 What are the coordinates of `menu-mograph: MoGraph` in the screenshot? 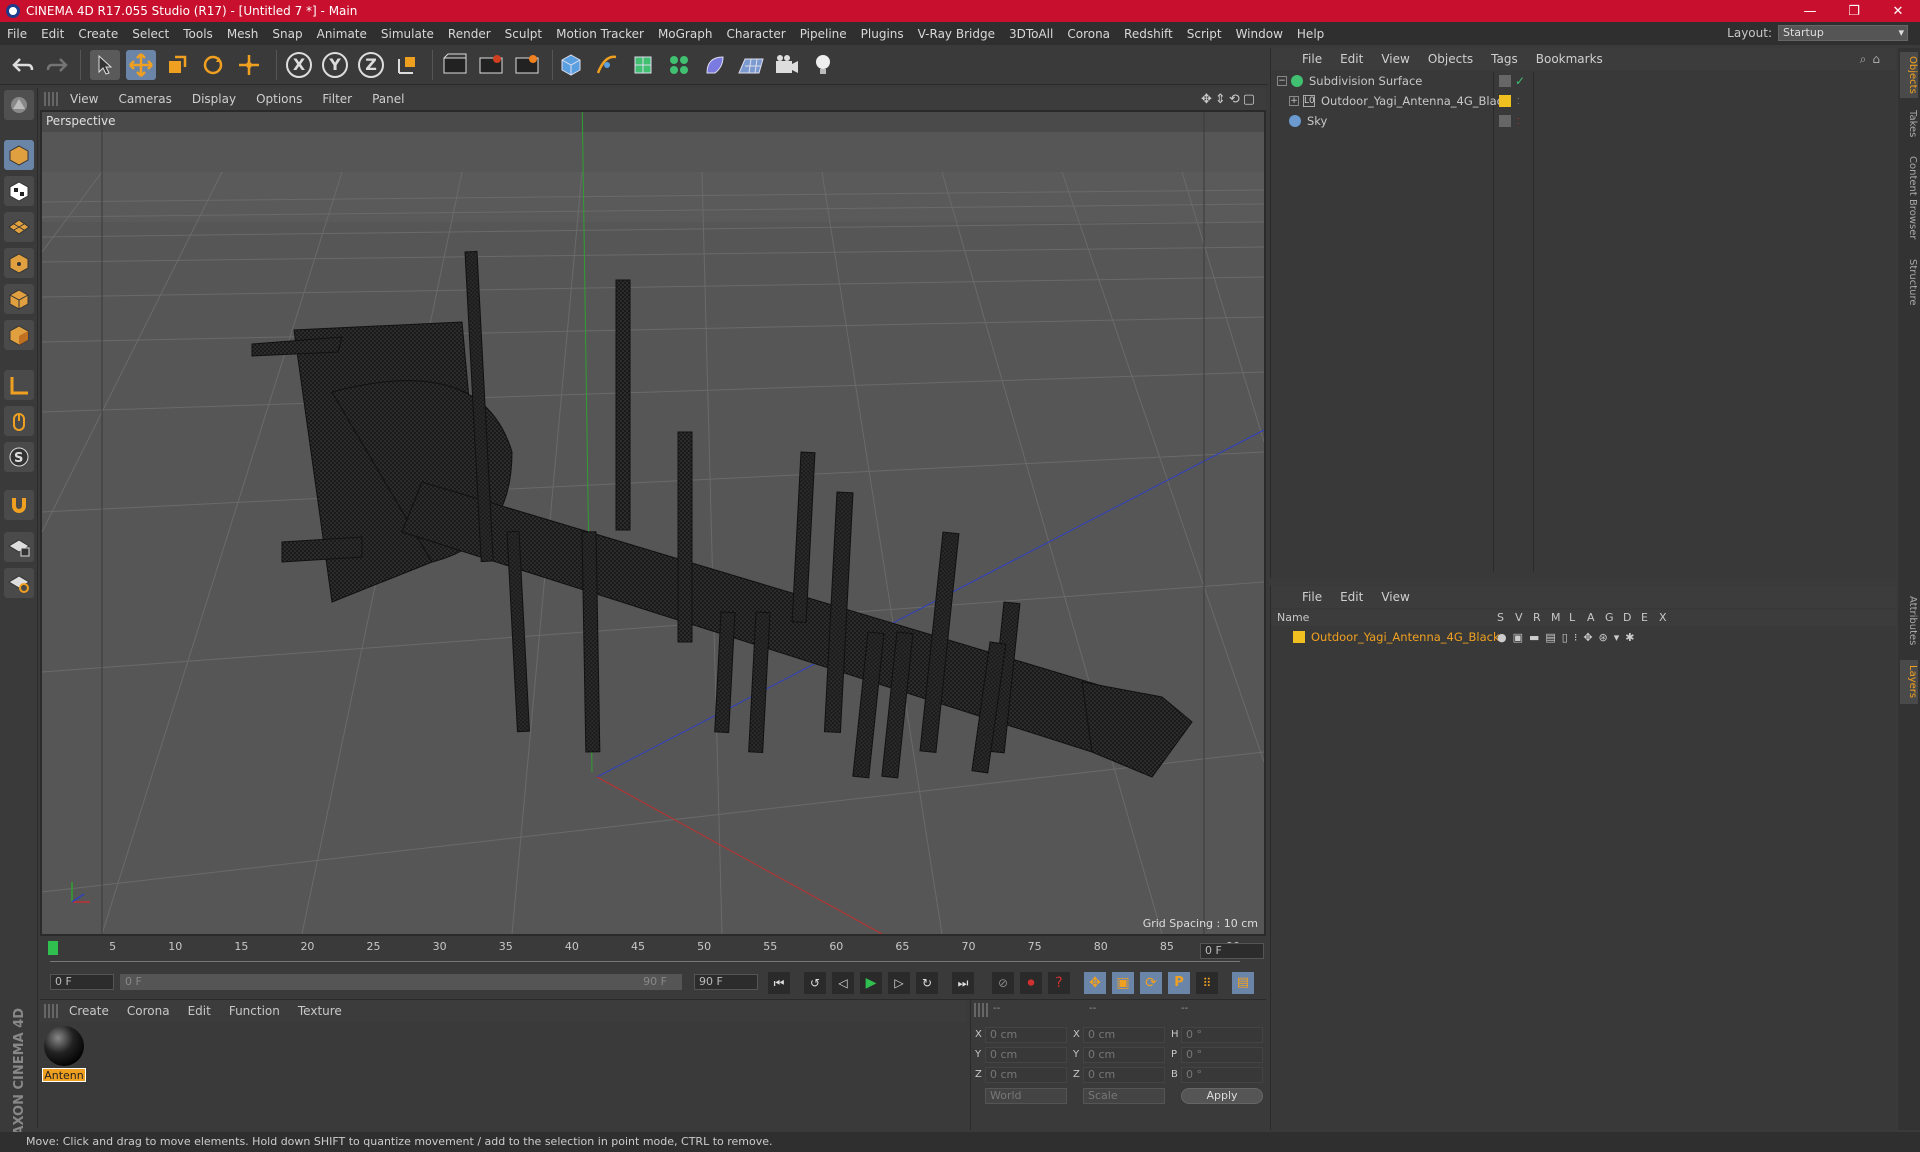 It's located at (685, 34).